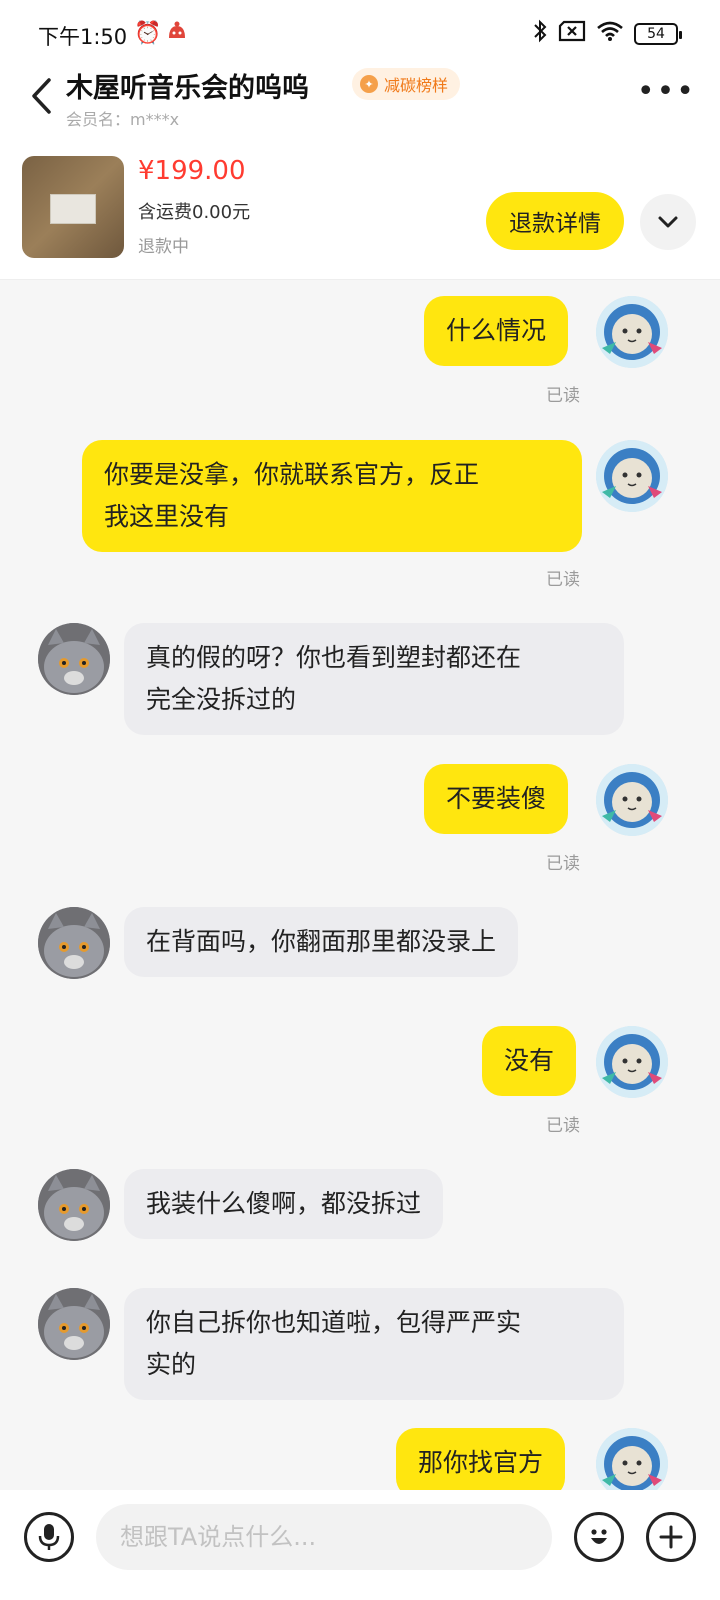  I want to click on outgoing-message: 那你找官方, so click(481, 1459).